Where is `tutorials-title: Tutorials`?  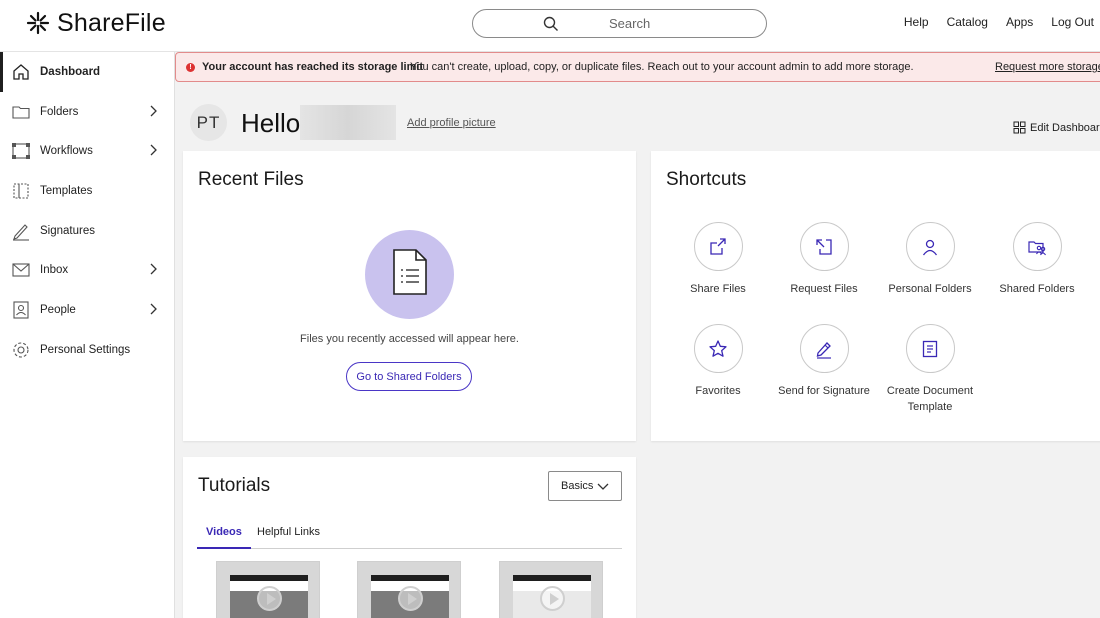 tutorials-title: Tutorials is located at coordinates (234, 485).